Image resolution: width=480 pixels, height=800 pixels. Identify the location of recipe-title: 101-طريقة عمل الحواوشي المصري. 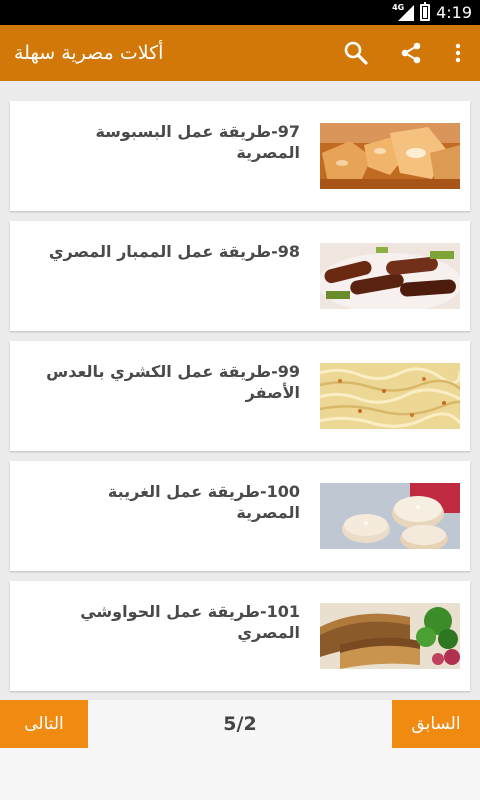
(190, 622).